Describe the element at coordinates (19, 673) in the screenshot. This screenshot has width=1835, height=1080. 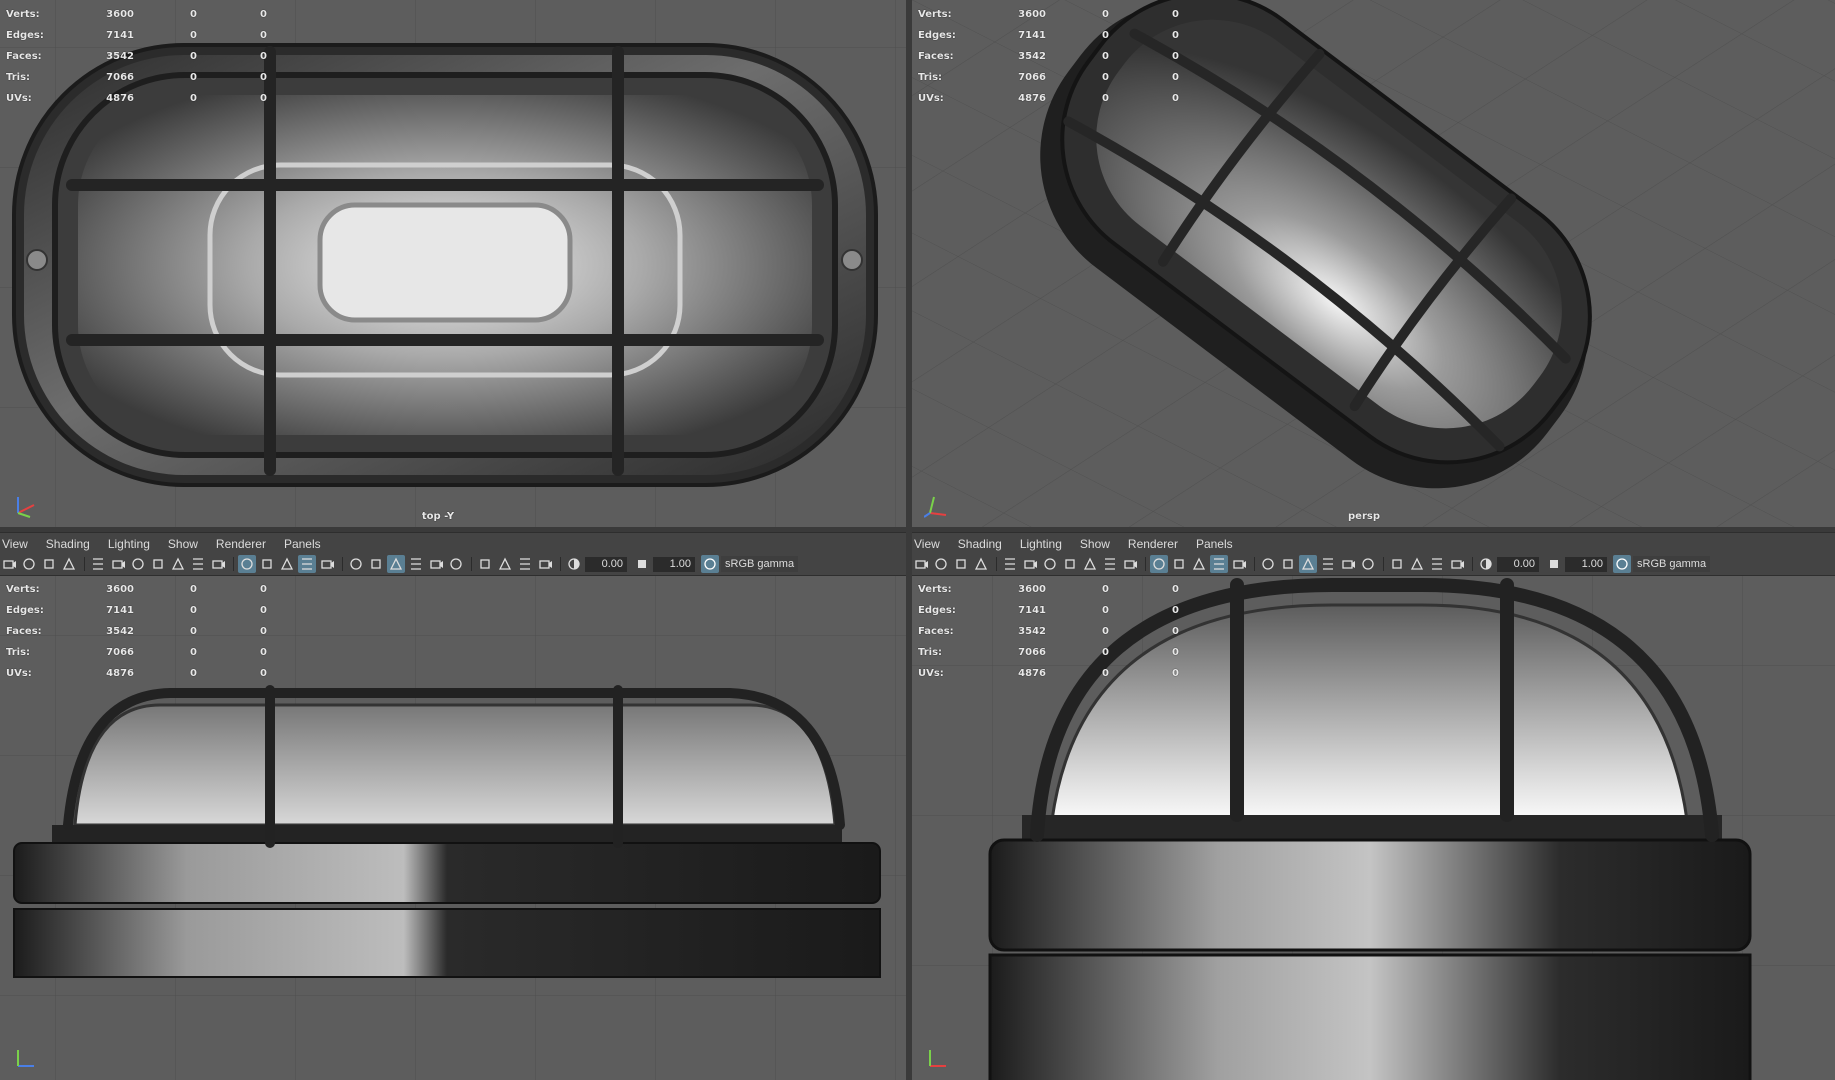
I see `stat-label: UVs:` at that location.